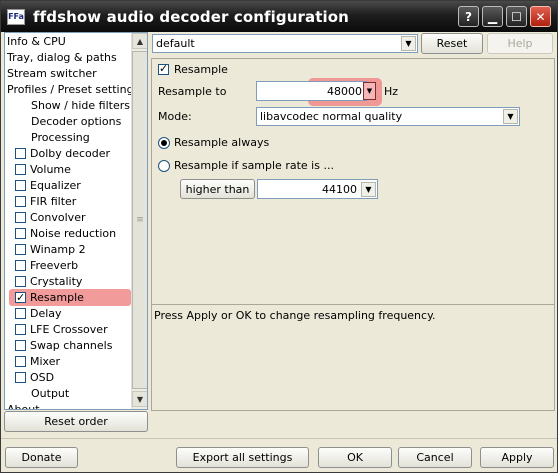  I want to click on tree-item: About, so click(23, 406).